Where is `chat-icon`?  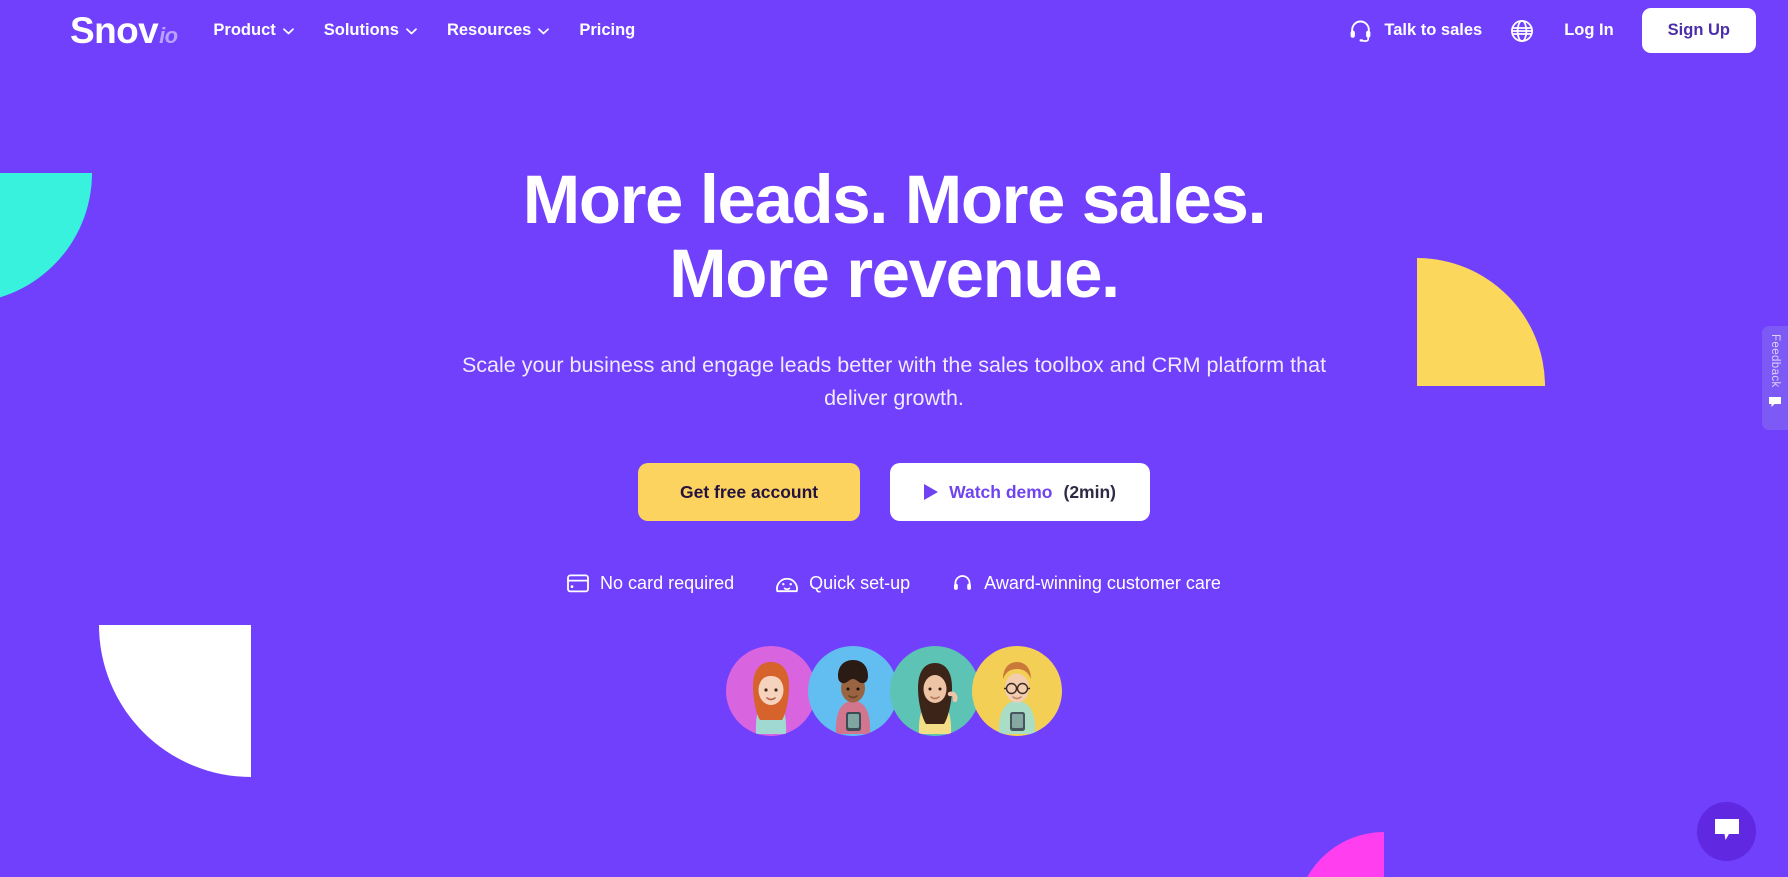 chat-icon is located at coordinates (1775, 404).